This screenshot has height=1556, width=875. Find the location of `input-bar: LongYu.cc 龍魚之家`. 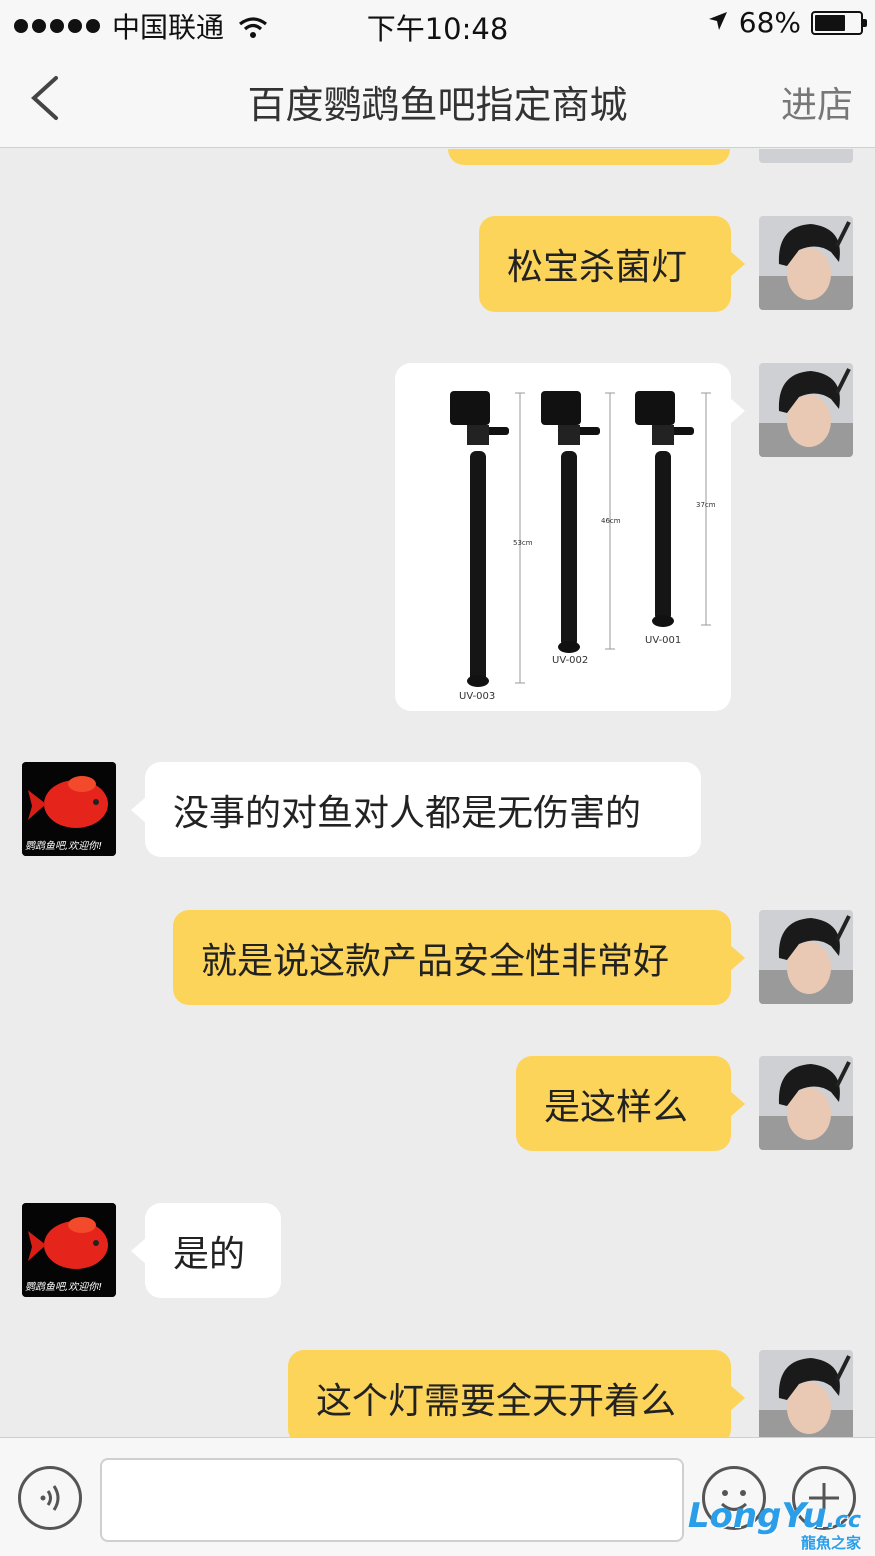

input-bar: LongYu.cc 龍魚之家 is located at coordinates (437, 1496).